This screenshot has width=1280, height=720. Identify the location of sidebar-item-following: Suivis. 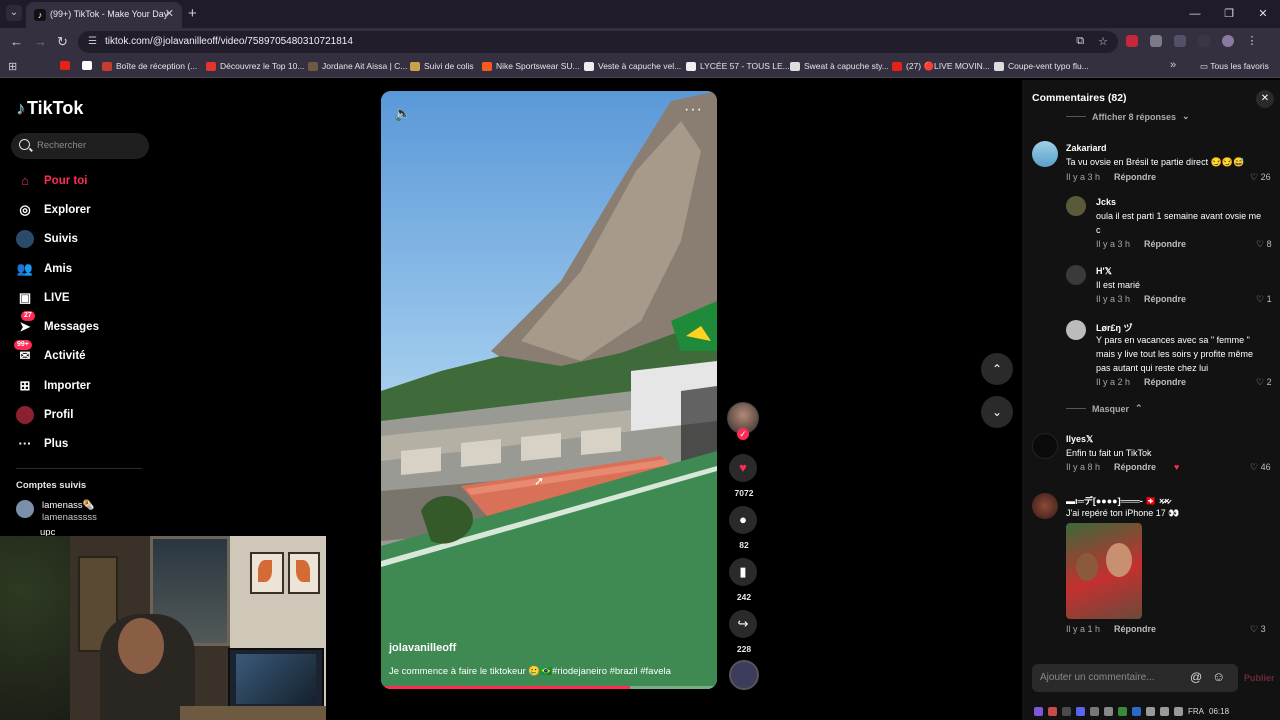
(86, 239).